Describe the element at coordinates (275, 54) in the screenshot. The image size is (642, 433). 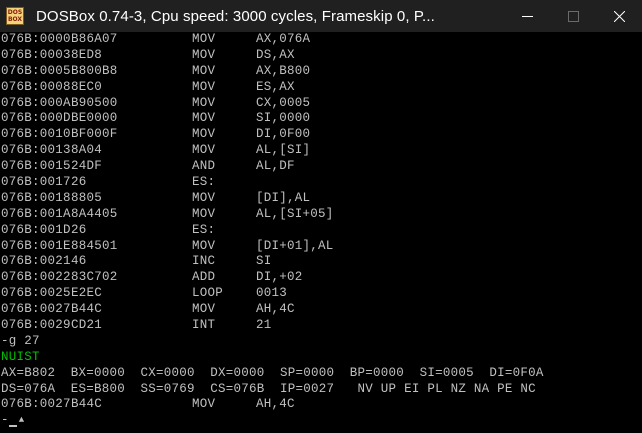
I see `instr-operands: DS,AX` at that location.